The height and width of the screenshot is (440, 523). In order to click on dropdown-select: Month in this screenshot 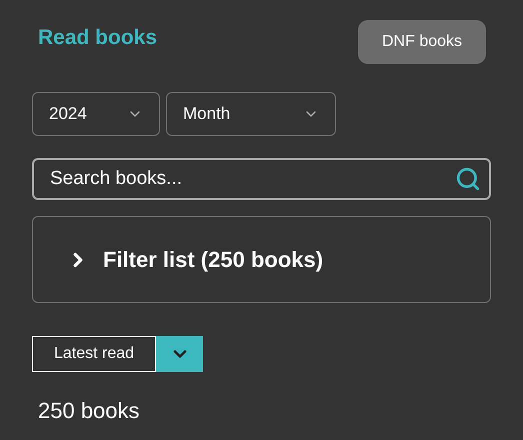, I will do `click(251, 114)`.